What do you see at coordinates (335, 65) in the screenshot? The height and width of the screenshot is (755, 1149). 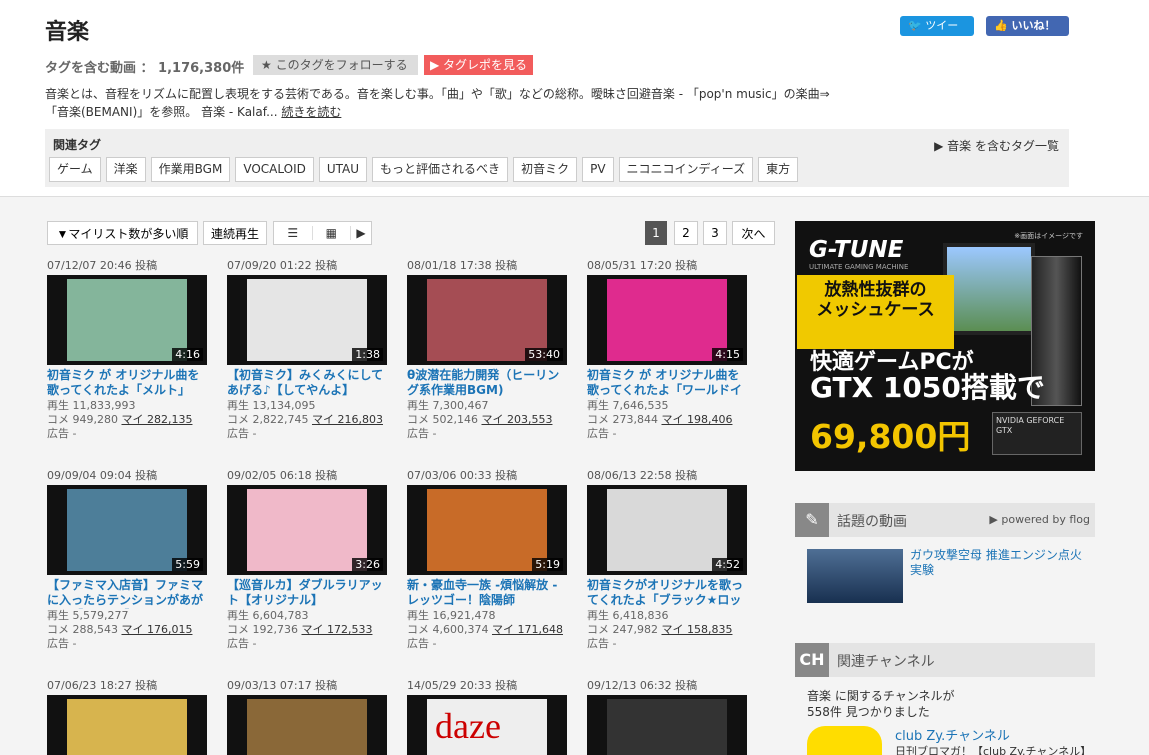 I see `follow-tag-button: ★ このタグをフォローする` at bounding box center [335, 65].